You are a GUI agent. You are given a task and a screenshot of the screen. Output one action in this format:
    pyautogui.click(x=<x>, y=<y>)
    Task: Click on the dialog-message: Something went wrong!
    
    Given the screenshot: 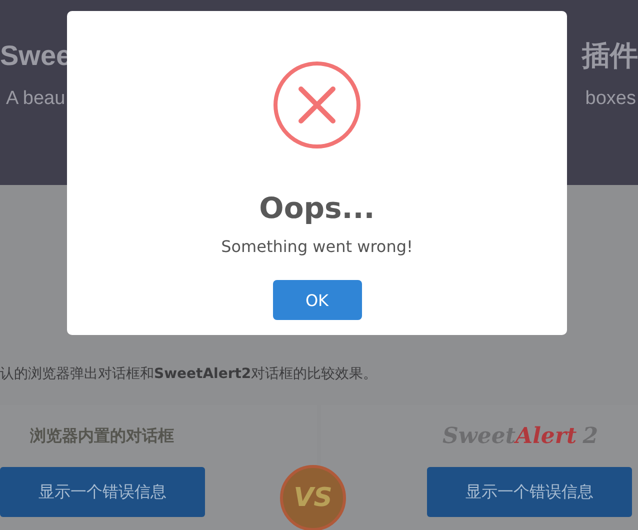 What is the action you would take?
    pyautogui.click(x=317, y=246)
    